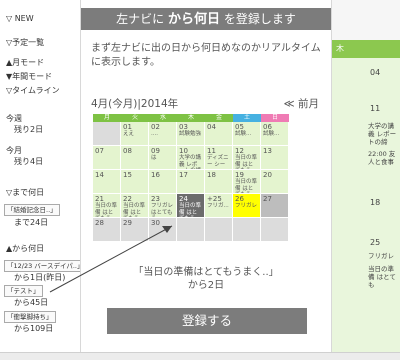  Describe the element at coordinates (107, 182) in the screenshot. I see `calendar-day-cell: 14` at that location.